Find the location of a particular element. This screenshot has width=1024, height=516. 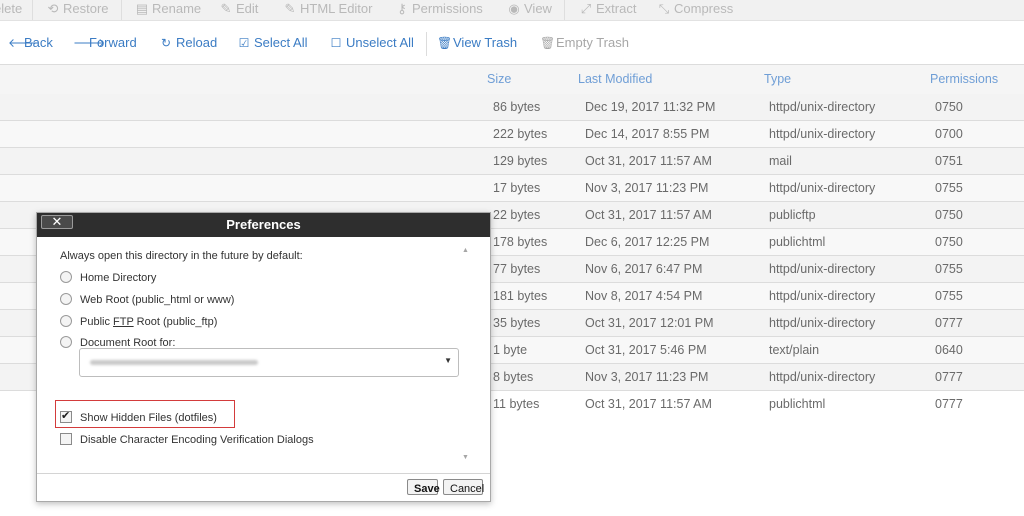

radio-home-directory: Home Directory is located at coordinates (108, 277).